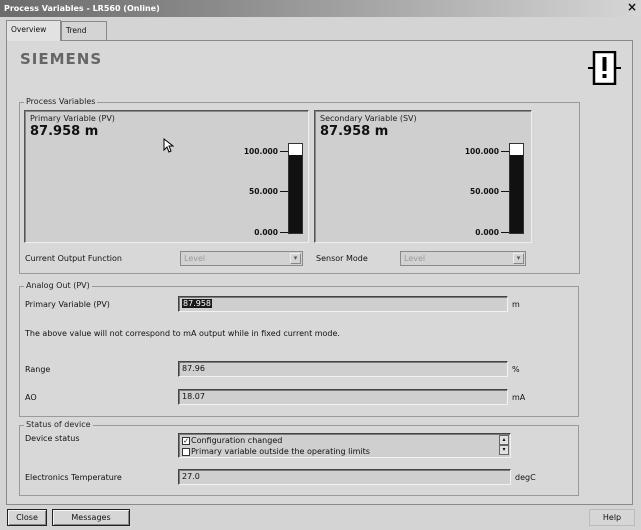  What do you see at coordinates (237, 440) in the screenshot?
I see `status-item-label: Configuration changed` at bounding box center [237, 440].